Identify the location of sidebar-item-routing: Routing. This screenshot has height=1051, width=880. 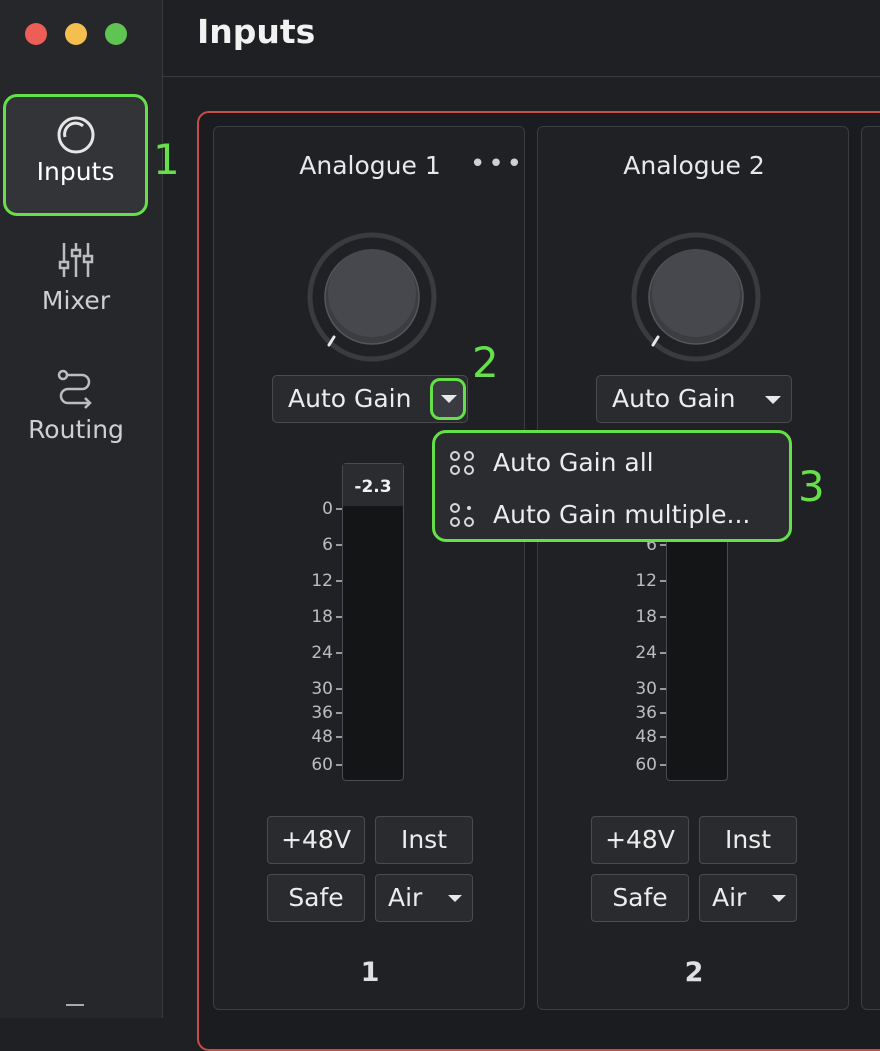
(76, 405).